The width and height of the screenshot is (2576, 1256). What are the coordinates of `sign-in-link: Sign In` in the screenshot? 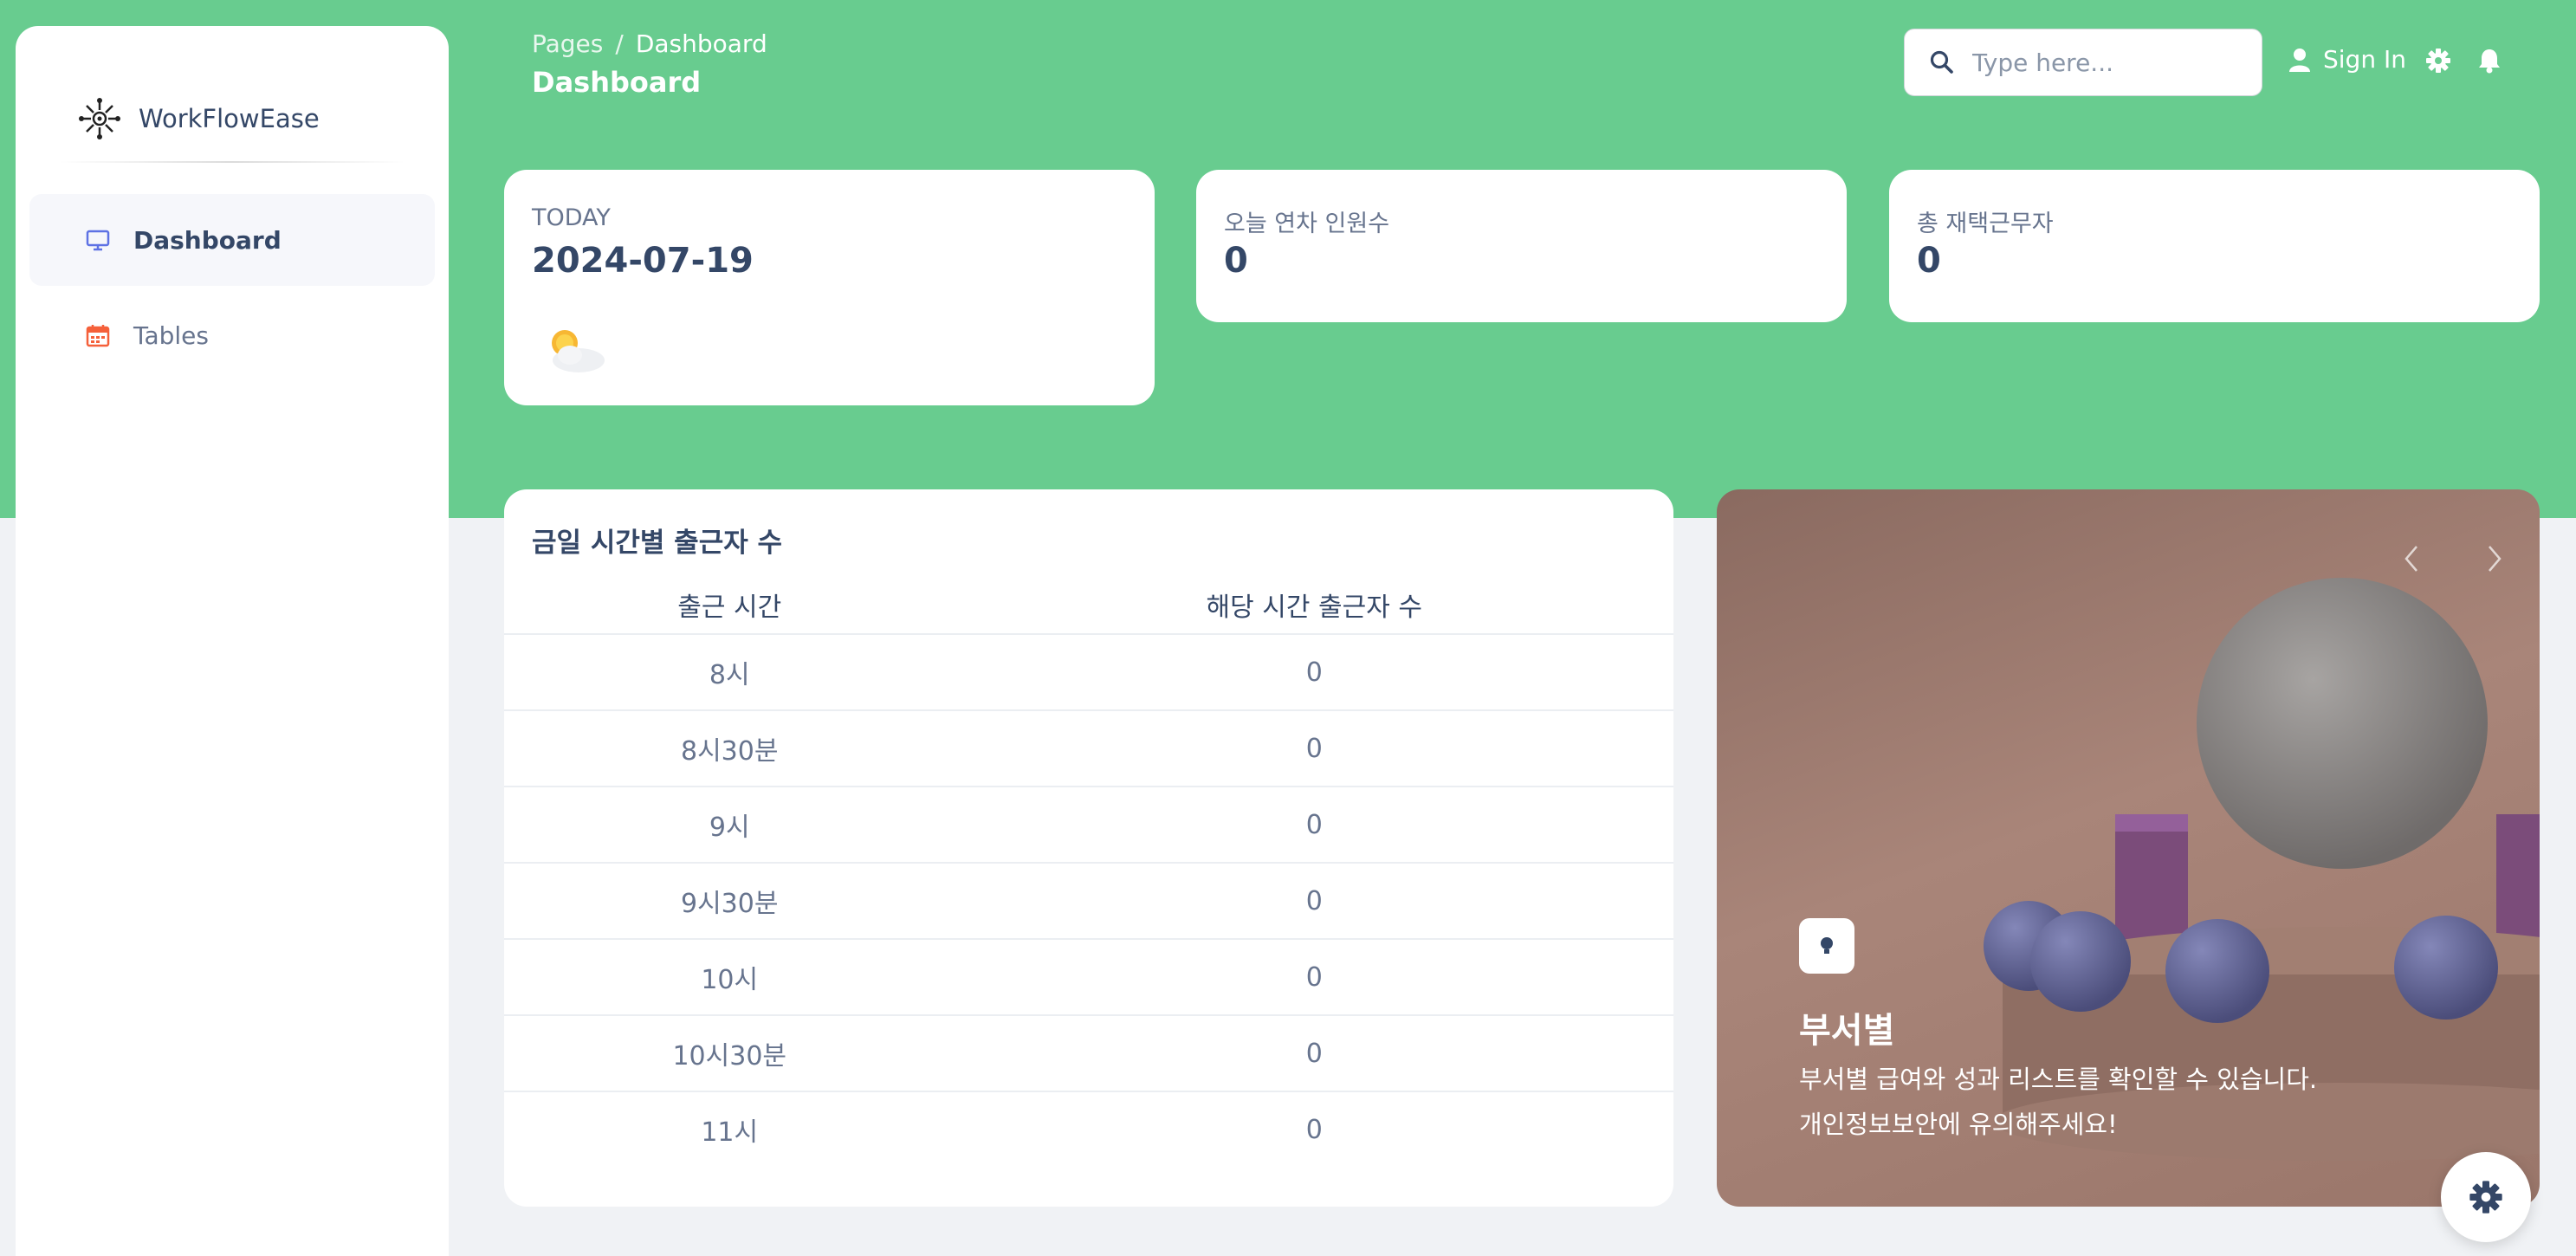 It's located at (2347, 59).